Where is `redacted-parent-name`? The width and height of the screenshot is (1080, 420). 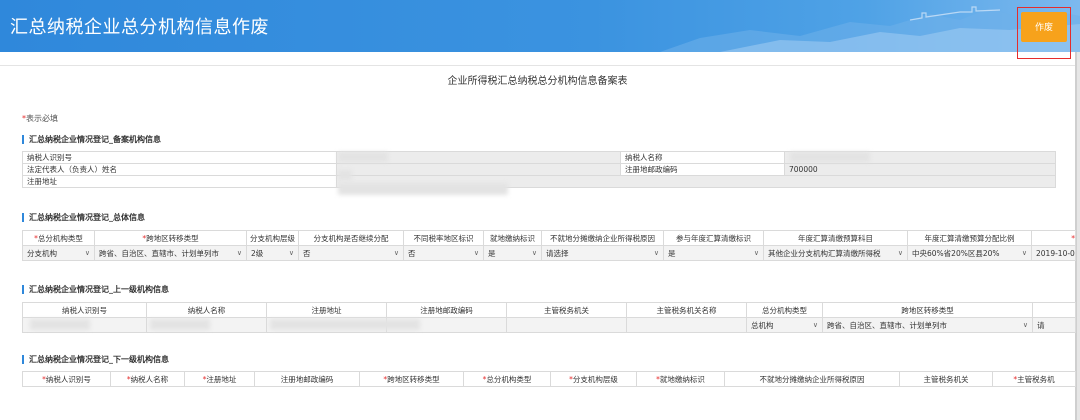 redacted-parent-name is located at coordinates (180, 324).